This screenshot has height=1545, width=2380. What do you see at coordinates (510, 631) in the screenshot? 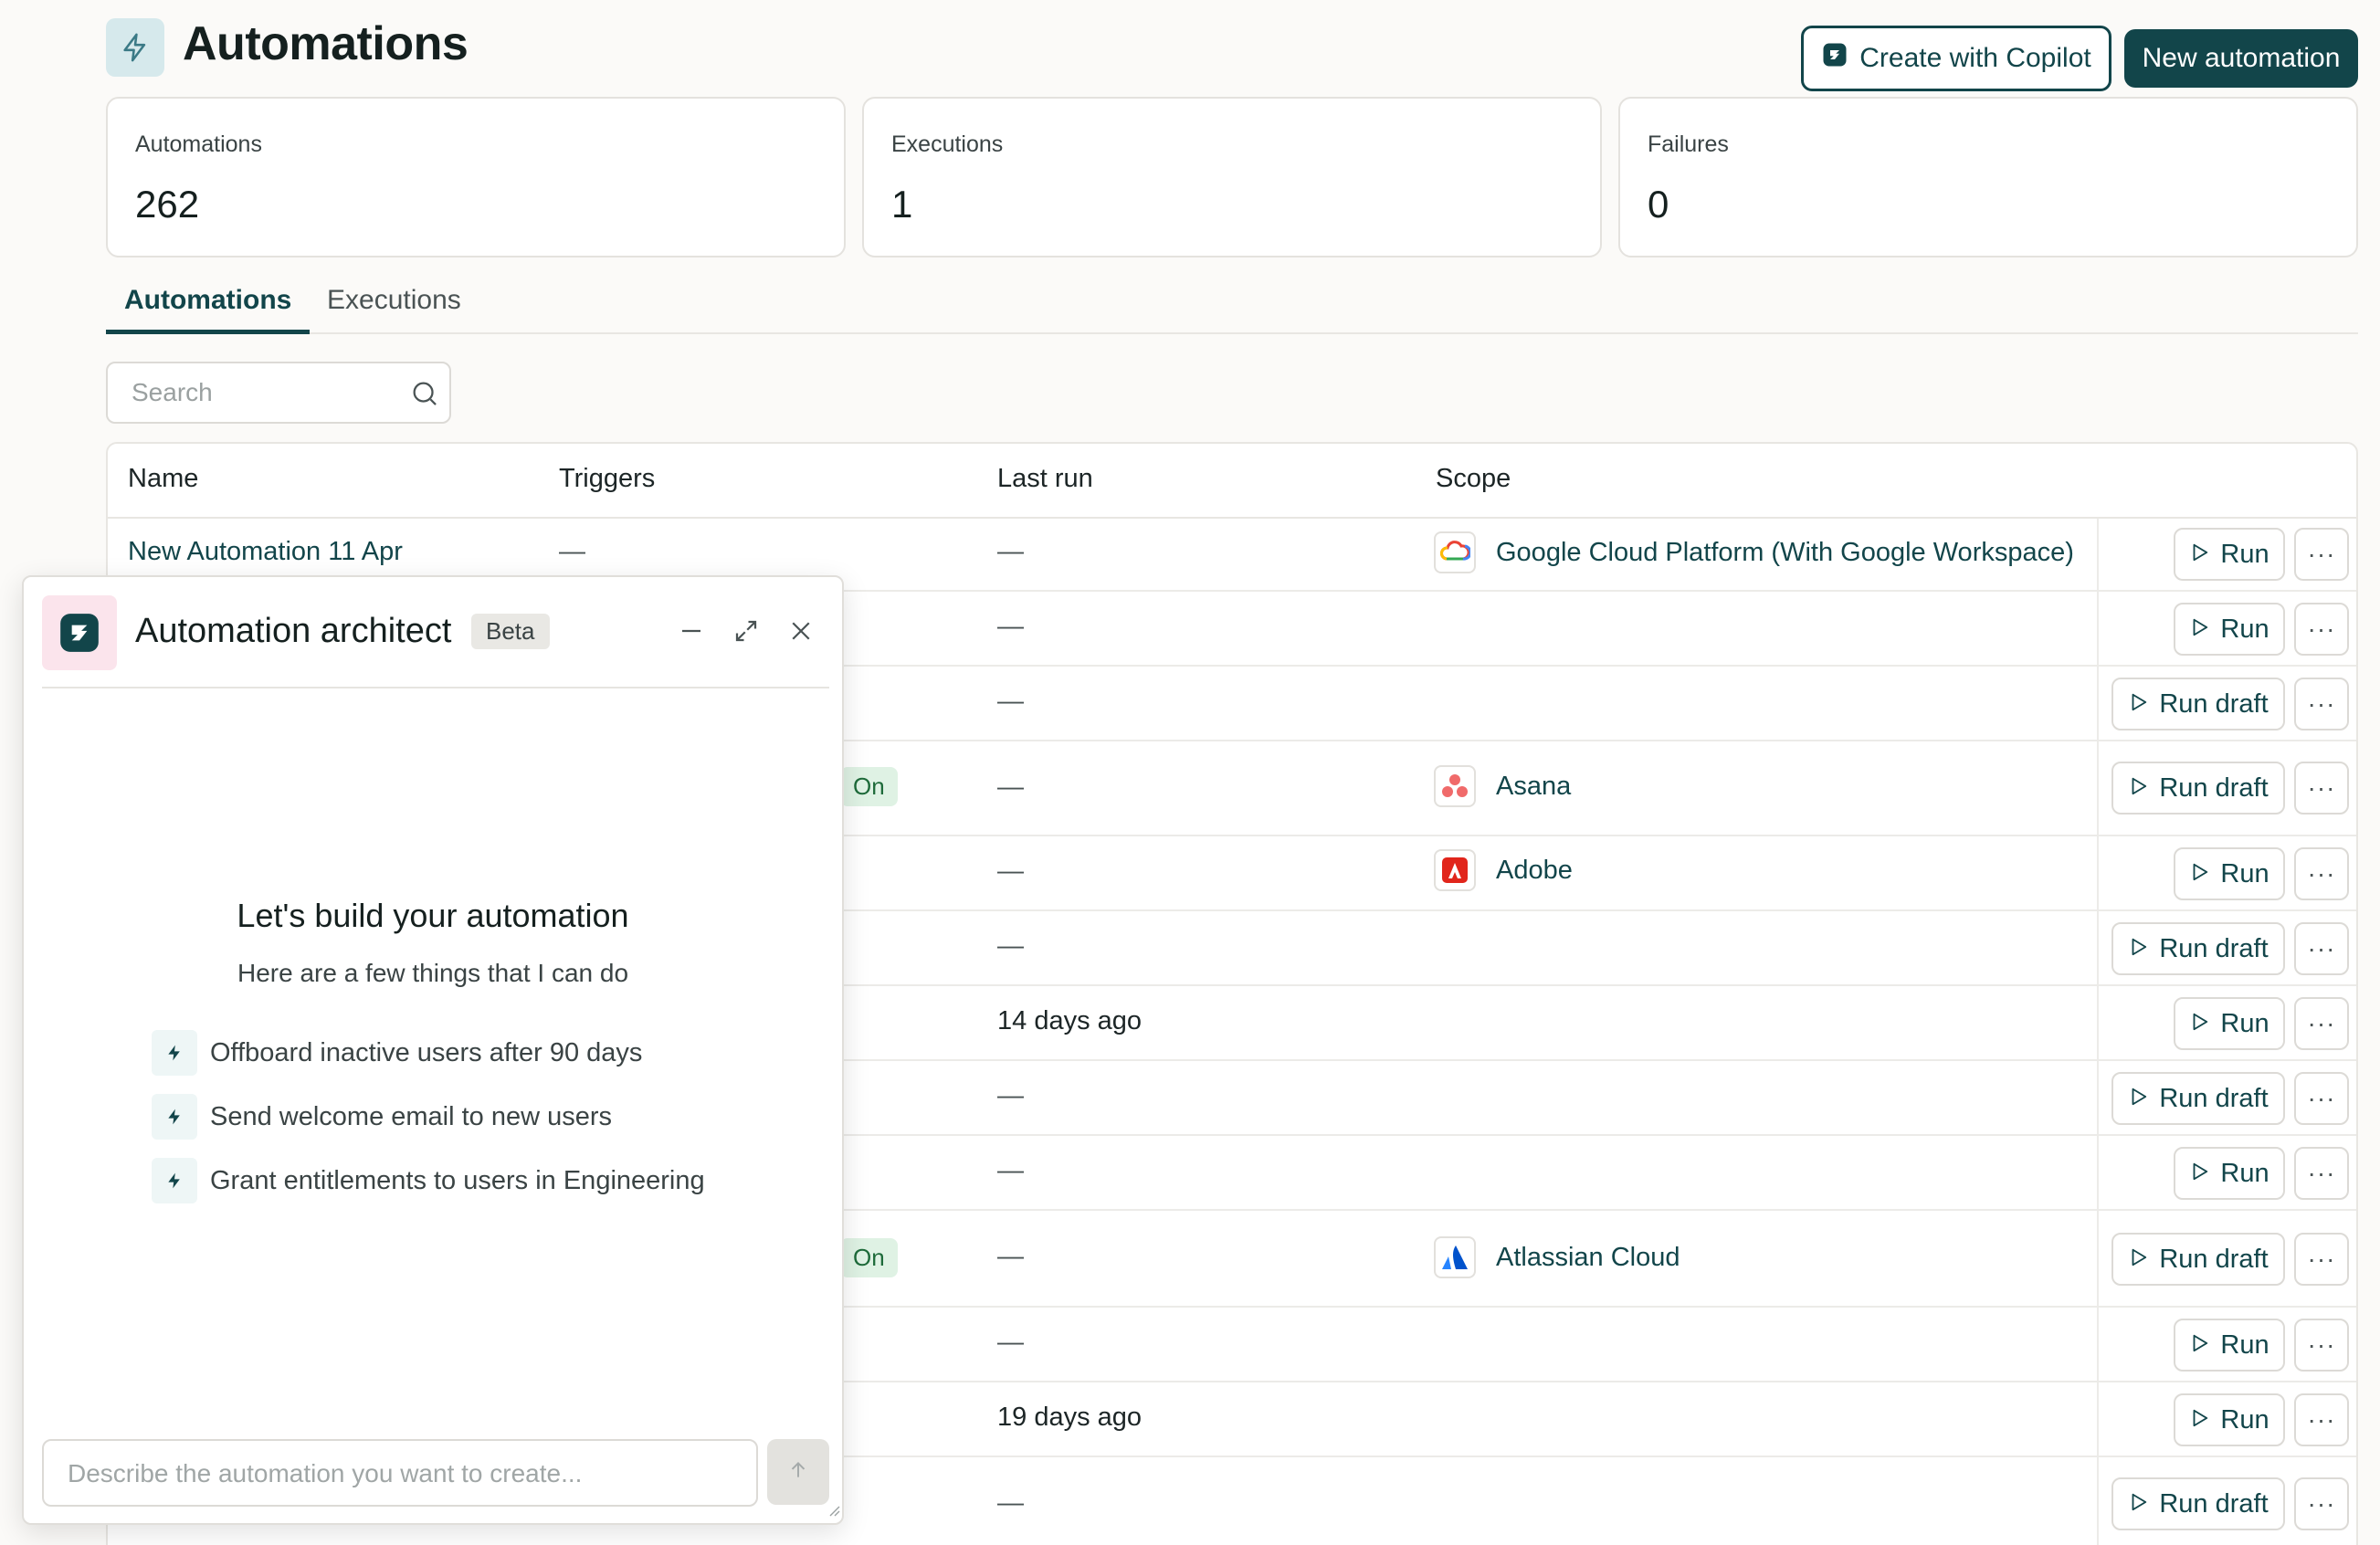
I see `beta-badge: Beta` at bounding box center [510, 631].